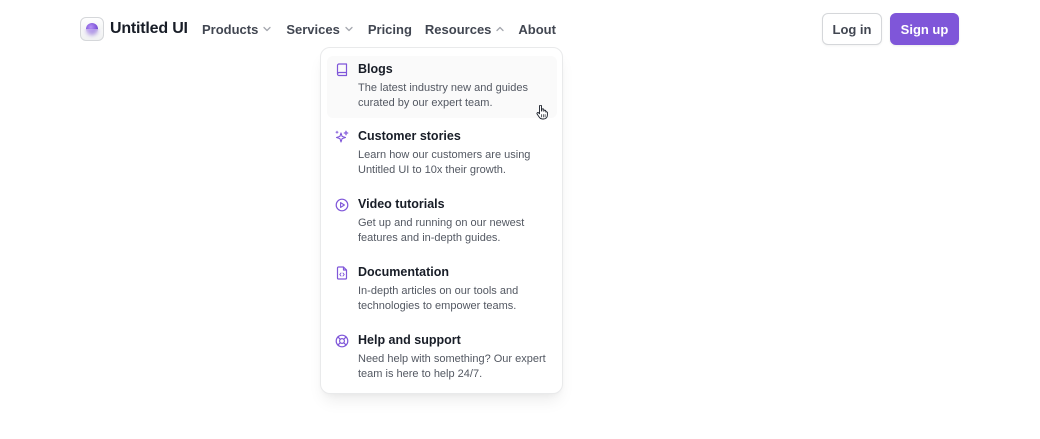 The image size is (1040, 439). I want to click on nav-about-label: About, so click(537, 29).